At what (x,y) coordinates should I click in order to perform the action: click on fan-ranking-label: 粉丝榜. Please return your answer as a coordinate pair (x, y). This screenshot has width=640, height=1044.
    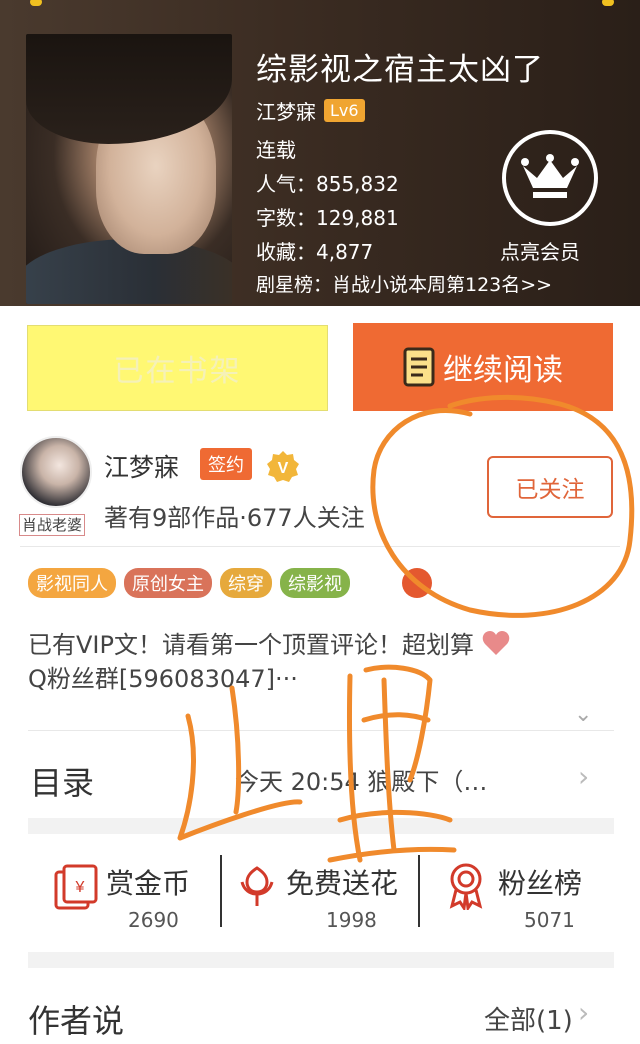
    Looking at the image, I should click on (540, 883).